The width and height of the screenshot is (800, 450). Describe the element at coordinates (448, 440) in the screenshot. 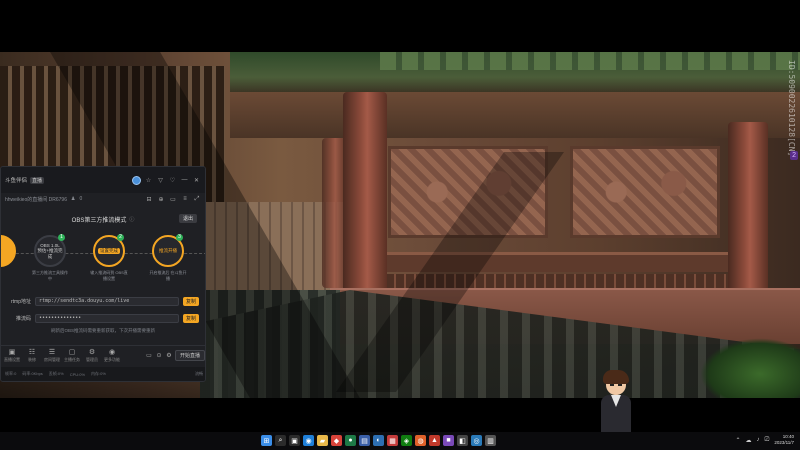

I see `obs-icon: ■` at that location.